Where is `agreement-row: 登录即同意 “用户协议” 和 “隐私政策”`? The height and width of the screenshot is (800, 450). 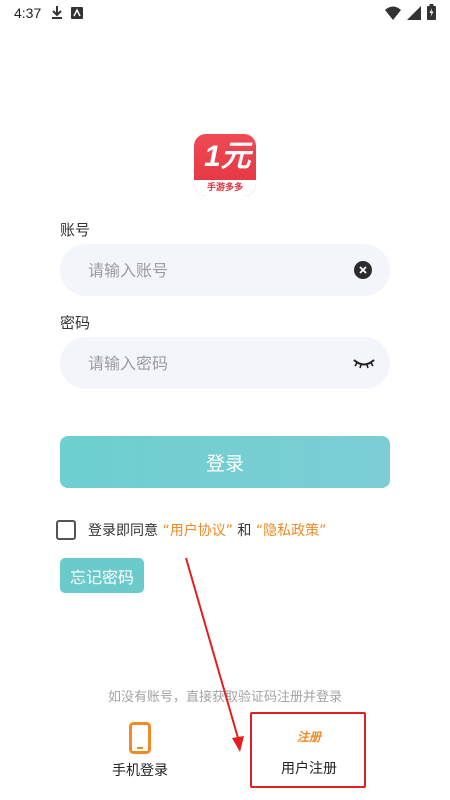 agreement-row: 登录即同意 “用户协议” 和 “隐私政策” is located at coordinates (191, 530).